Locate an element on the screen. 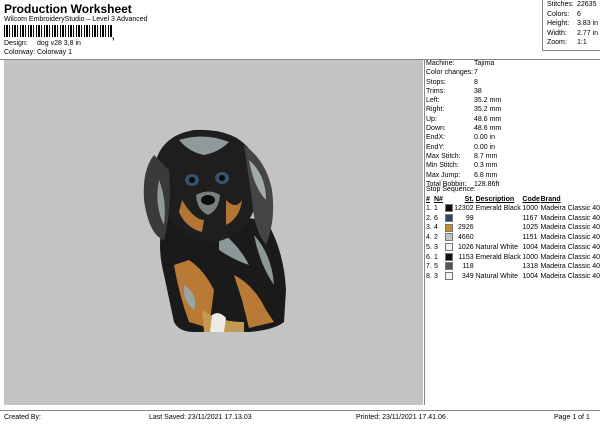 This screenshot has width=600, height=424. row-code: 1025 is located at coordinates (530, 228).